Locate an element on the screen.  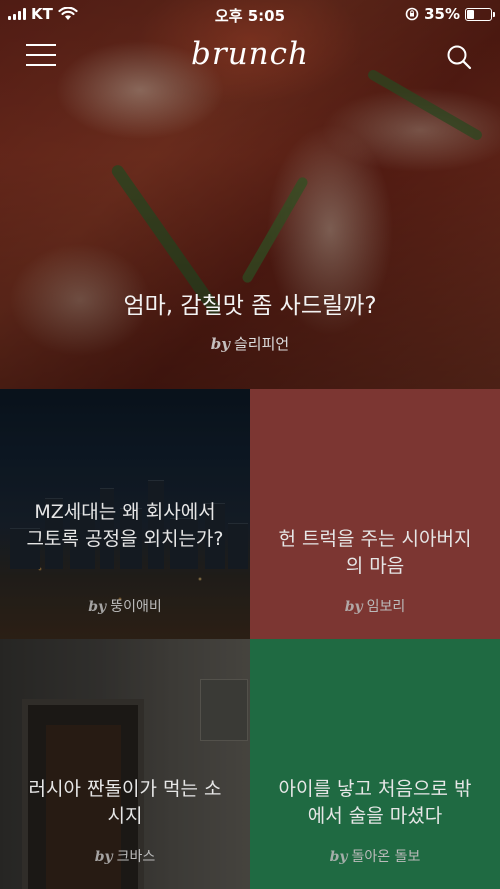
card-author: by 뚱이애비 is located at coordinates (125, 607).